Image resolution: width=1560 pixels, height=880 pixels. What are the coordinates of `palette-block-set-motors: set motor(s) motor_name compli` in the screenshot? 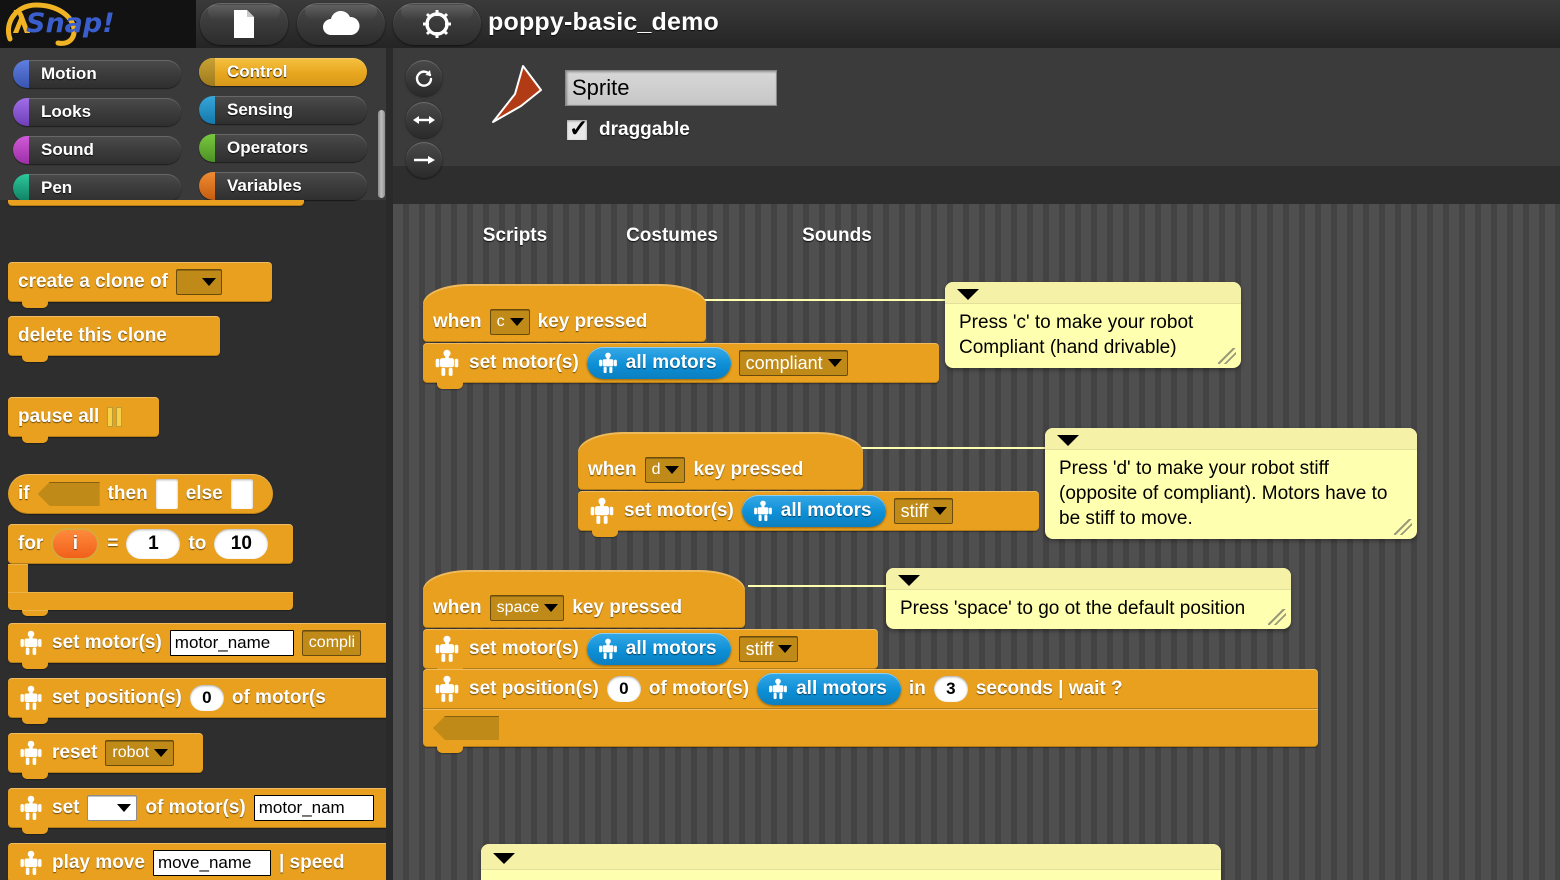 It's located at (197, 646).